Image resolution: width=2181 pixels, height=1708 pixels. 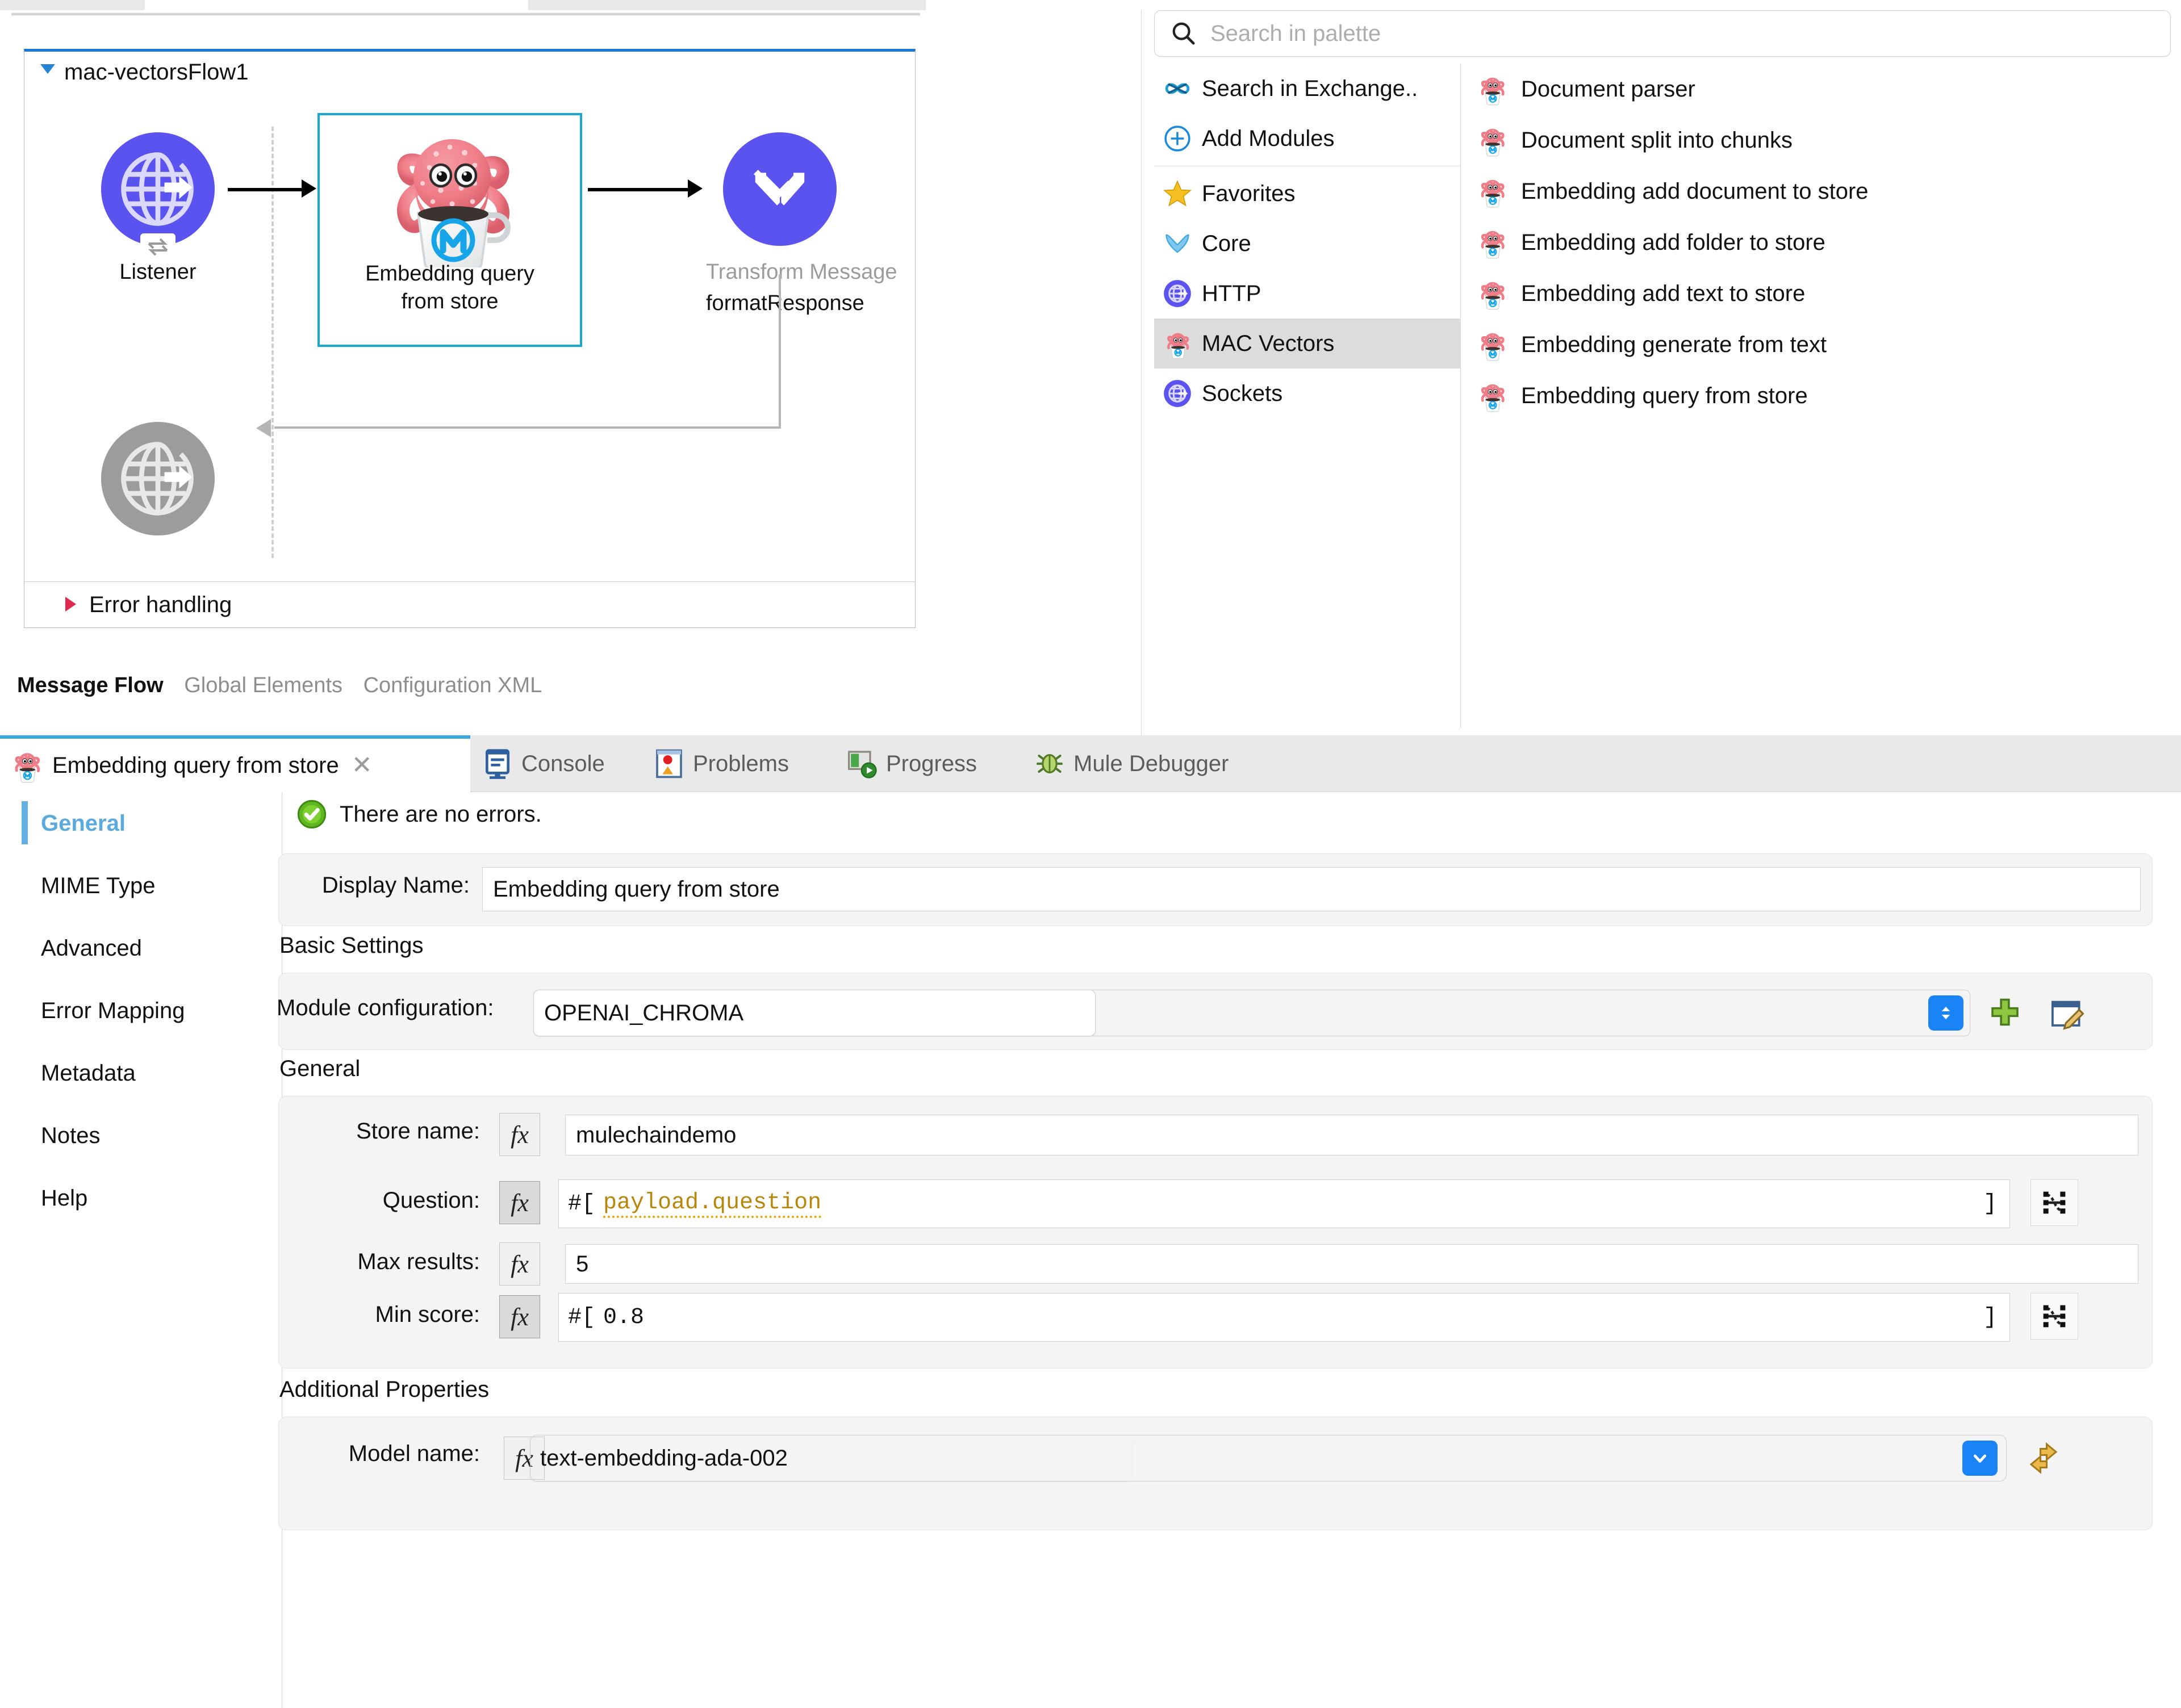 What do you see at coordinates (453, 685) in the screenshot?
I see `tab-configuration-xml: Configuration XML` at bounding box center [453, 685].